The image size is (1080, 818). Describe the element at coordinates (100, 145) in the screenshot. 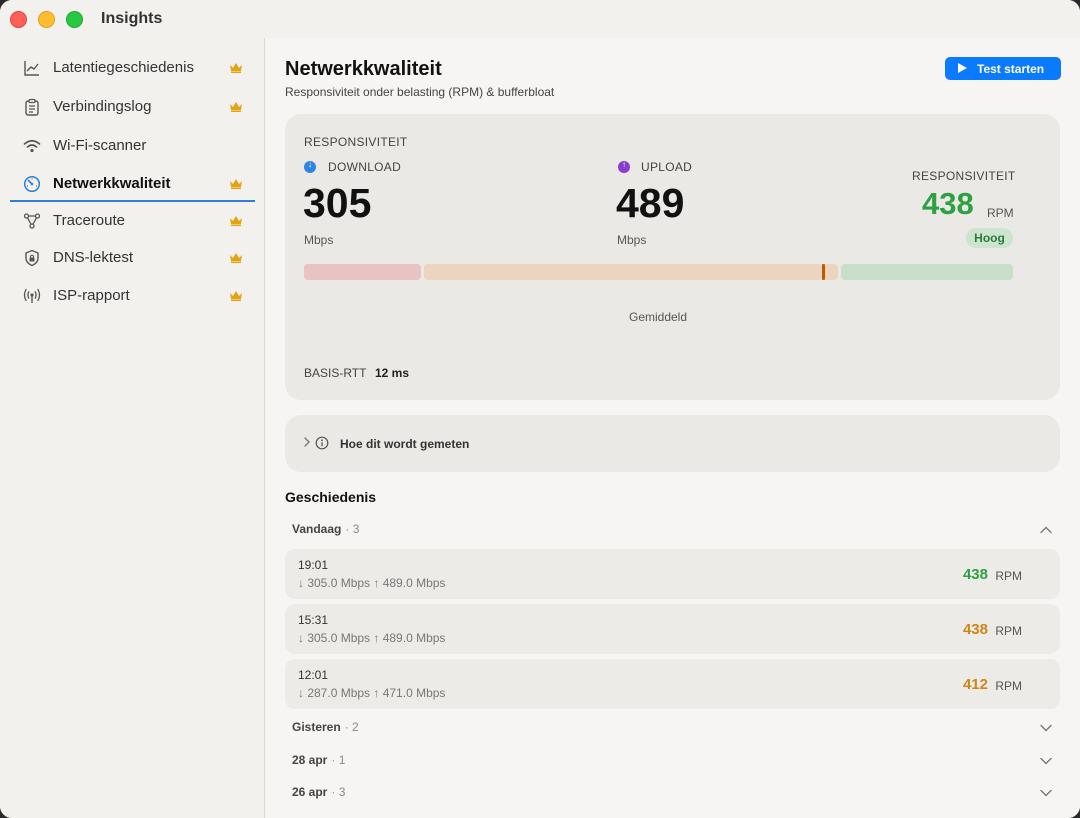

I see `sidebar-item-label: Wi-Fi-scanner` at that location.